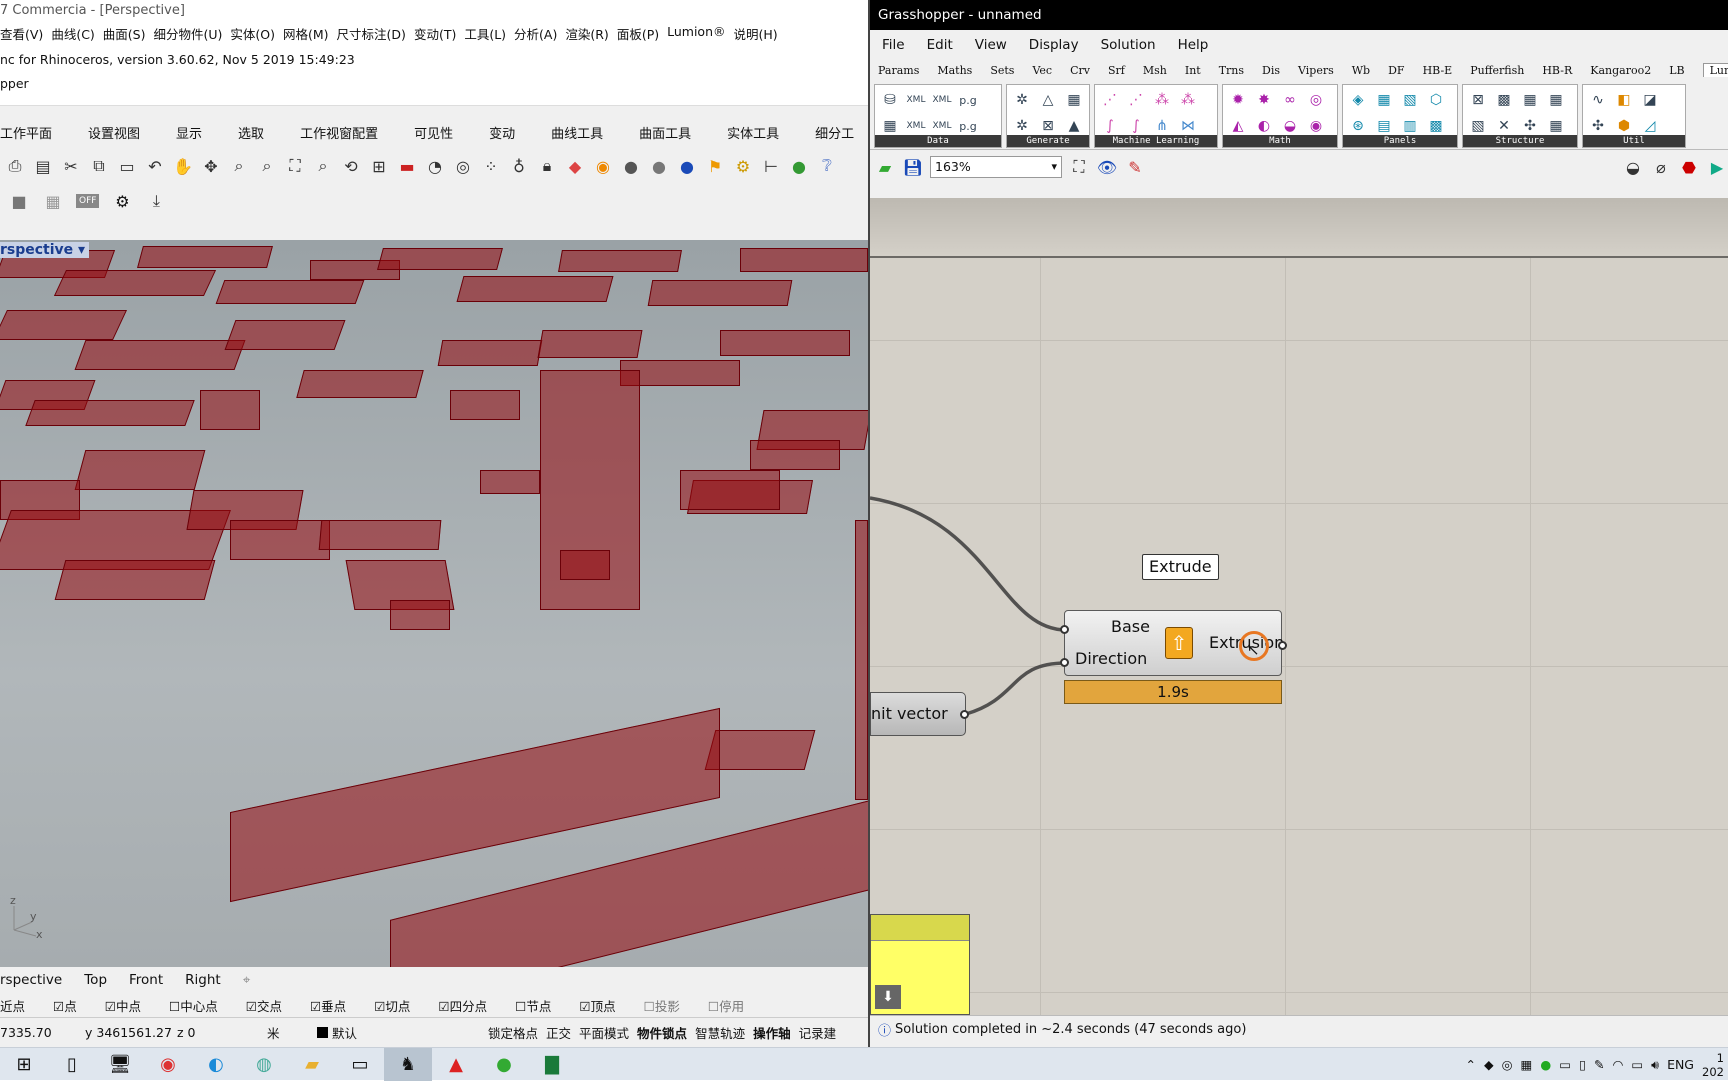  What do you see at coordinates (1174, 643) in the screenshot?
I see `extrude-component: Base Direction ⇧ Extrusion ↖` at bounding box center [1174, 643].